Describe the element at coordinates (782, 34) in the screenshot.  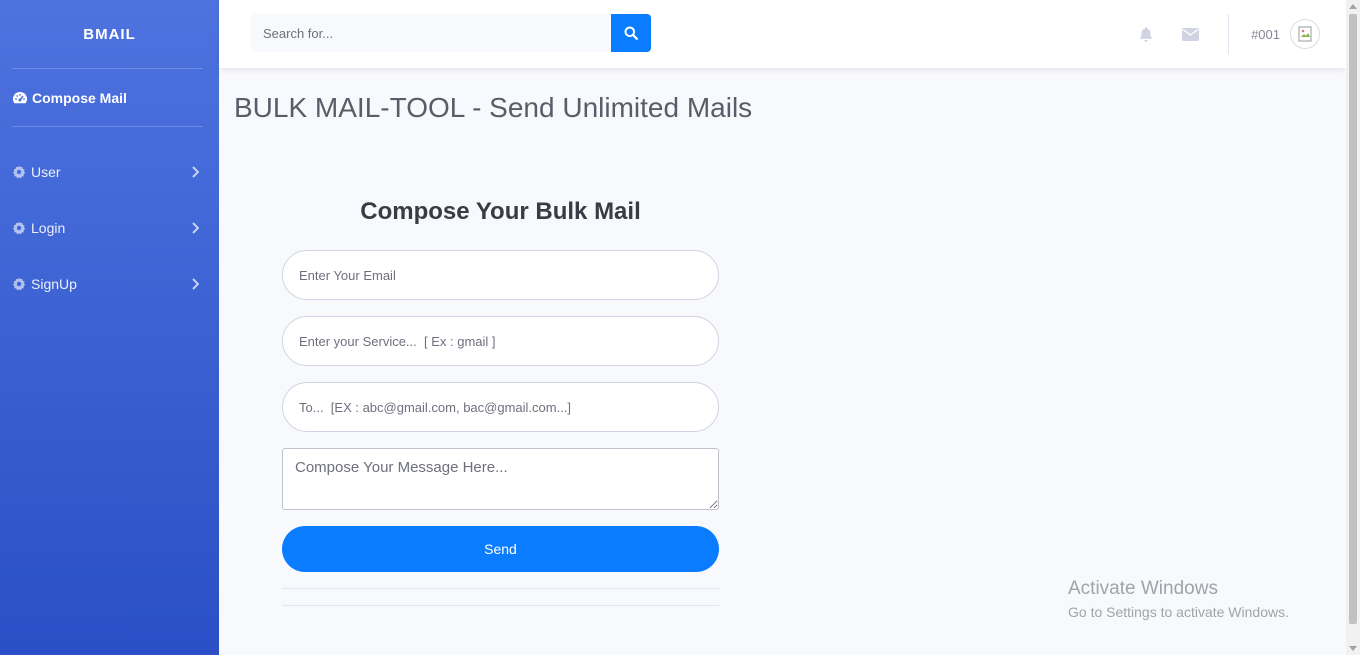
I see `topbar: #001` at that location.